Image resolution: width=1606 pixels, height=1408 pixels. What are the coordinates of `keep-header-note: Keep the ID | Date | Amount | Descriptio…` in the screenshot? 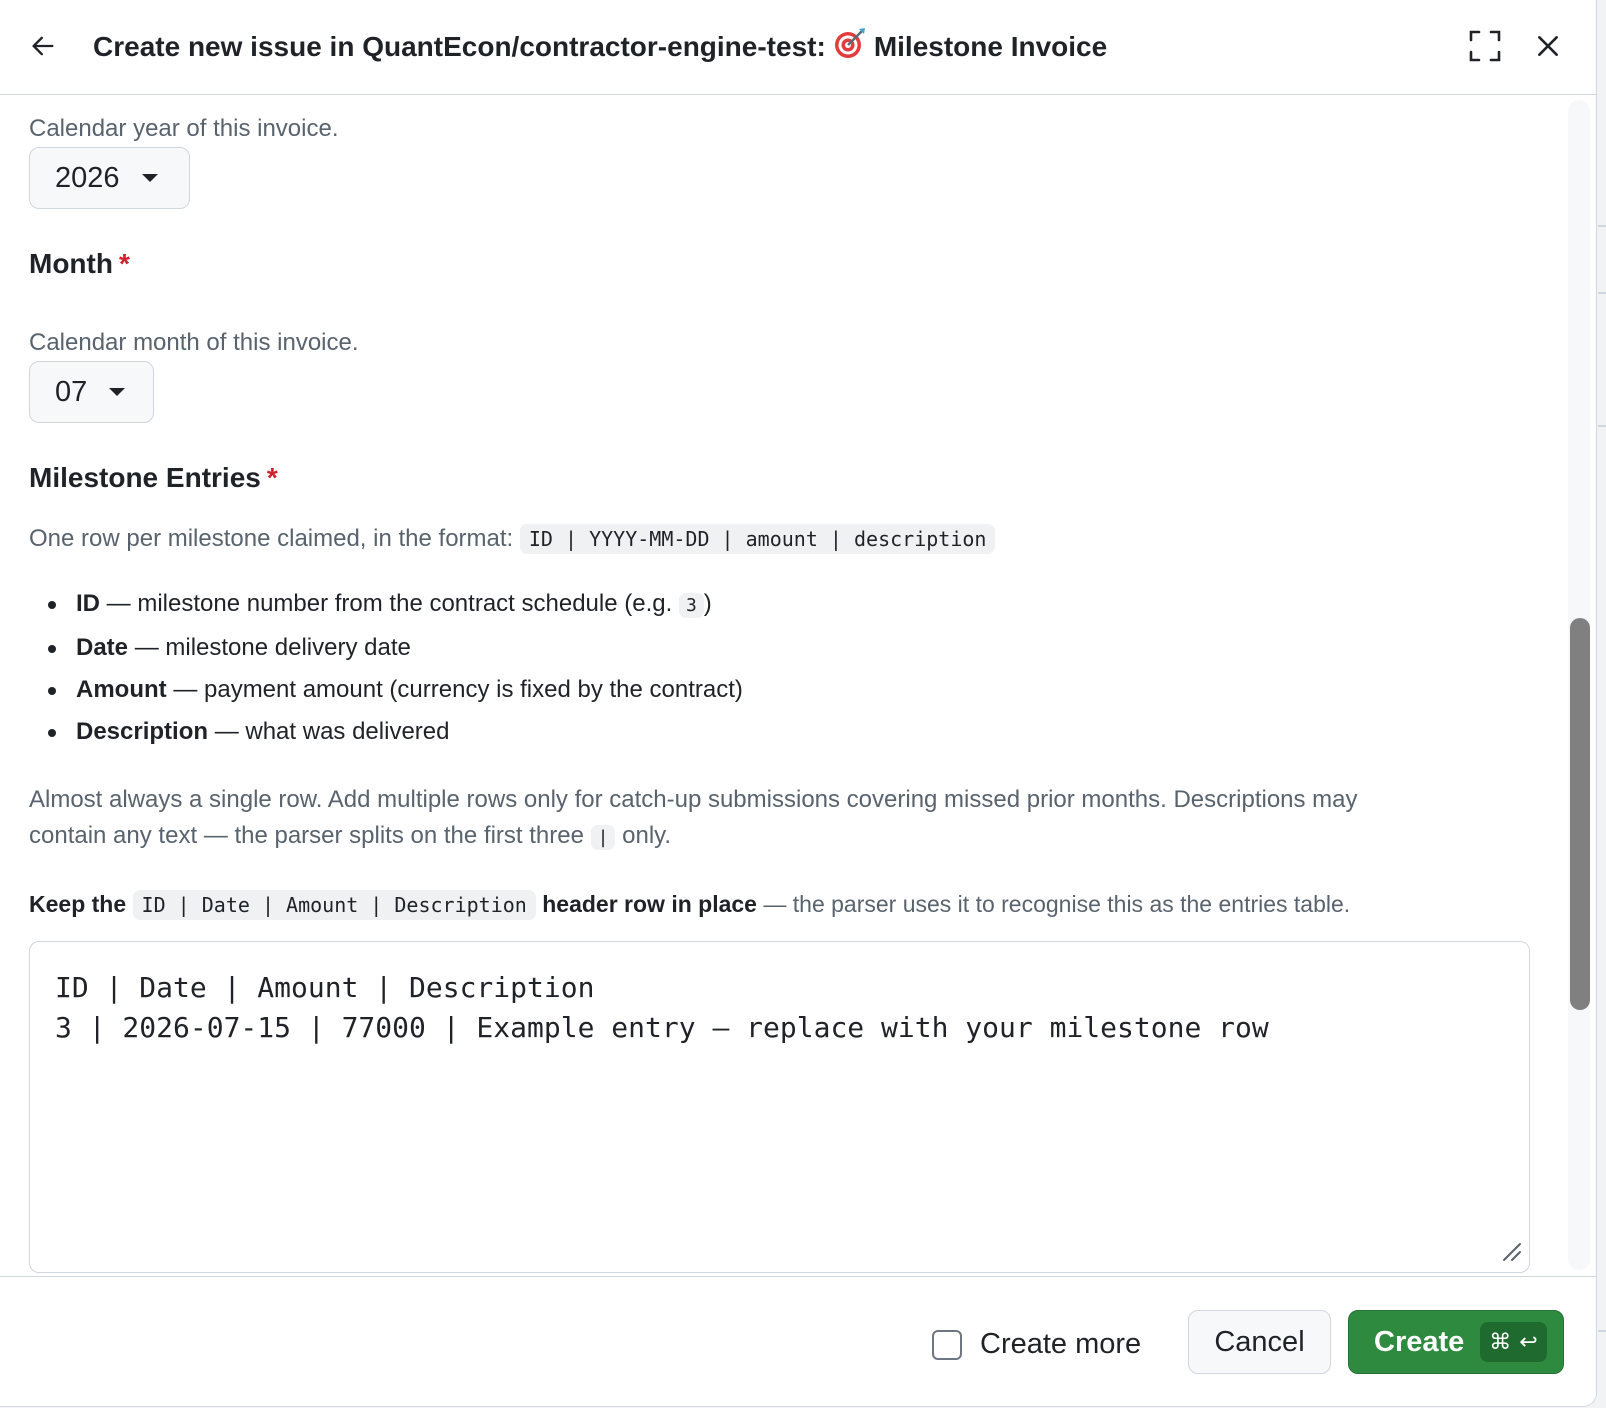 It's located at (689, 904).